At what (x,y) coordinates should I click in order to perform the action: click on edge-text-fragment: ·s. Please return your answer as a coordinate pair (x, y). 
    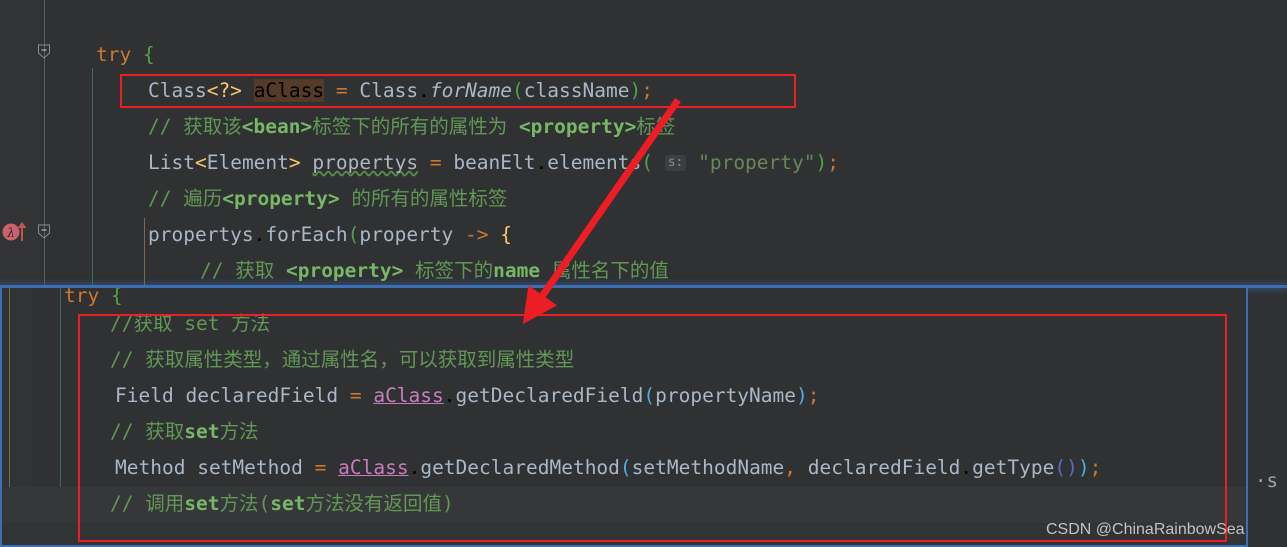
    Looking at the image, I should click on (1266, 481).